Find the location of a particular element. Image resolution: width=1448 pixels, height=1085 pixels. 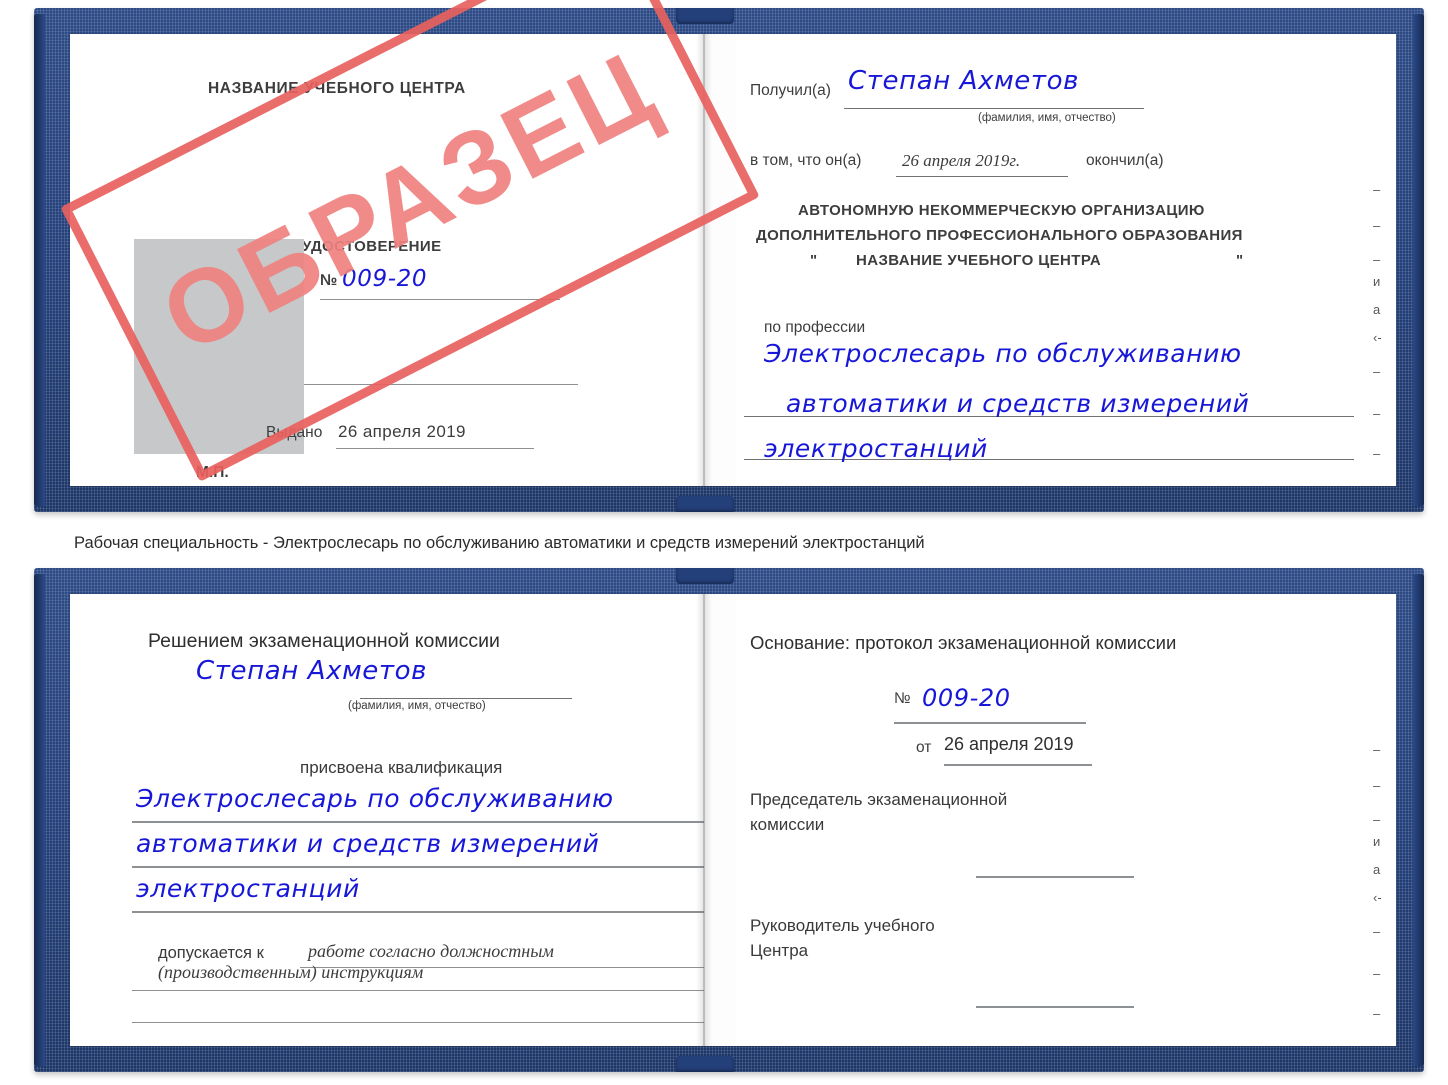

allowed-value-line2: (производственным) инструкциям is located at coordinates (291, 972).